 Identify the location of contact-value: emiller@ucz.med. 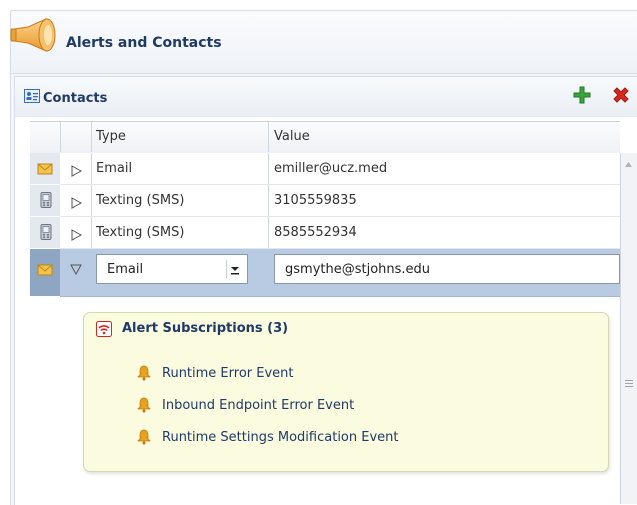
(331, 168).